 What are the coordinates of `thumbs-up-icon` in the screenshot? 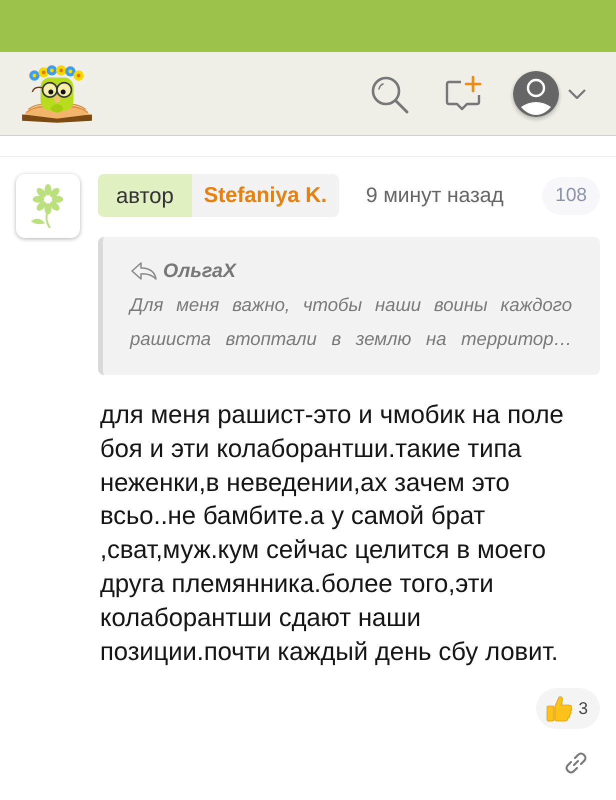 It's located at (558, 708).